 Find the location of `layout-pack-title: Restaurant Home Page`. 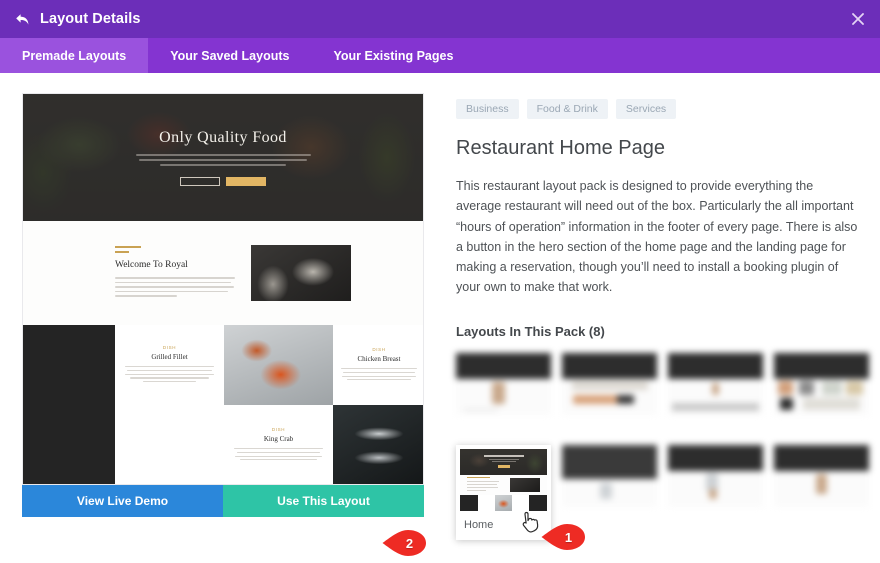

layout-pack-title: Restaurant Home Page is located at coordinates (561, 148).